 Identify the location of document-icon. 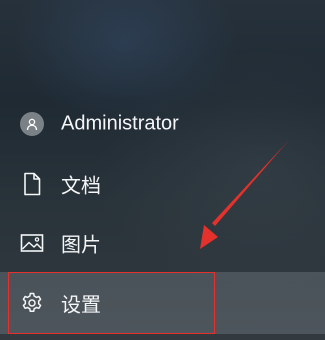
(32, 184).